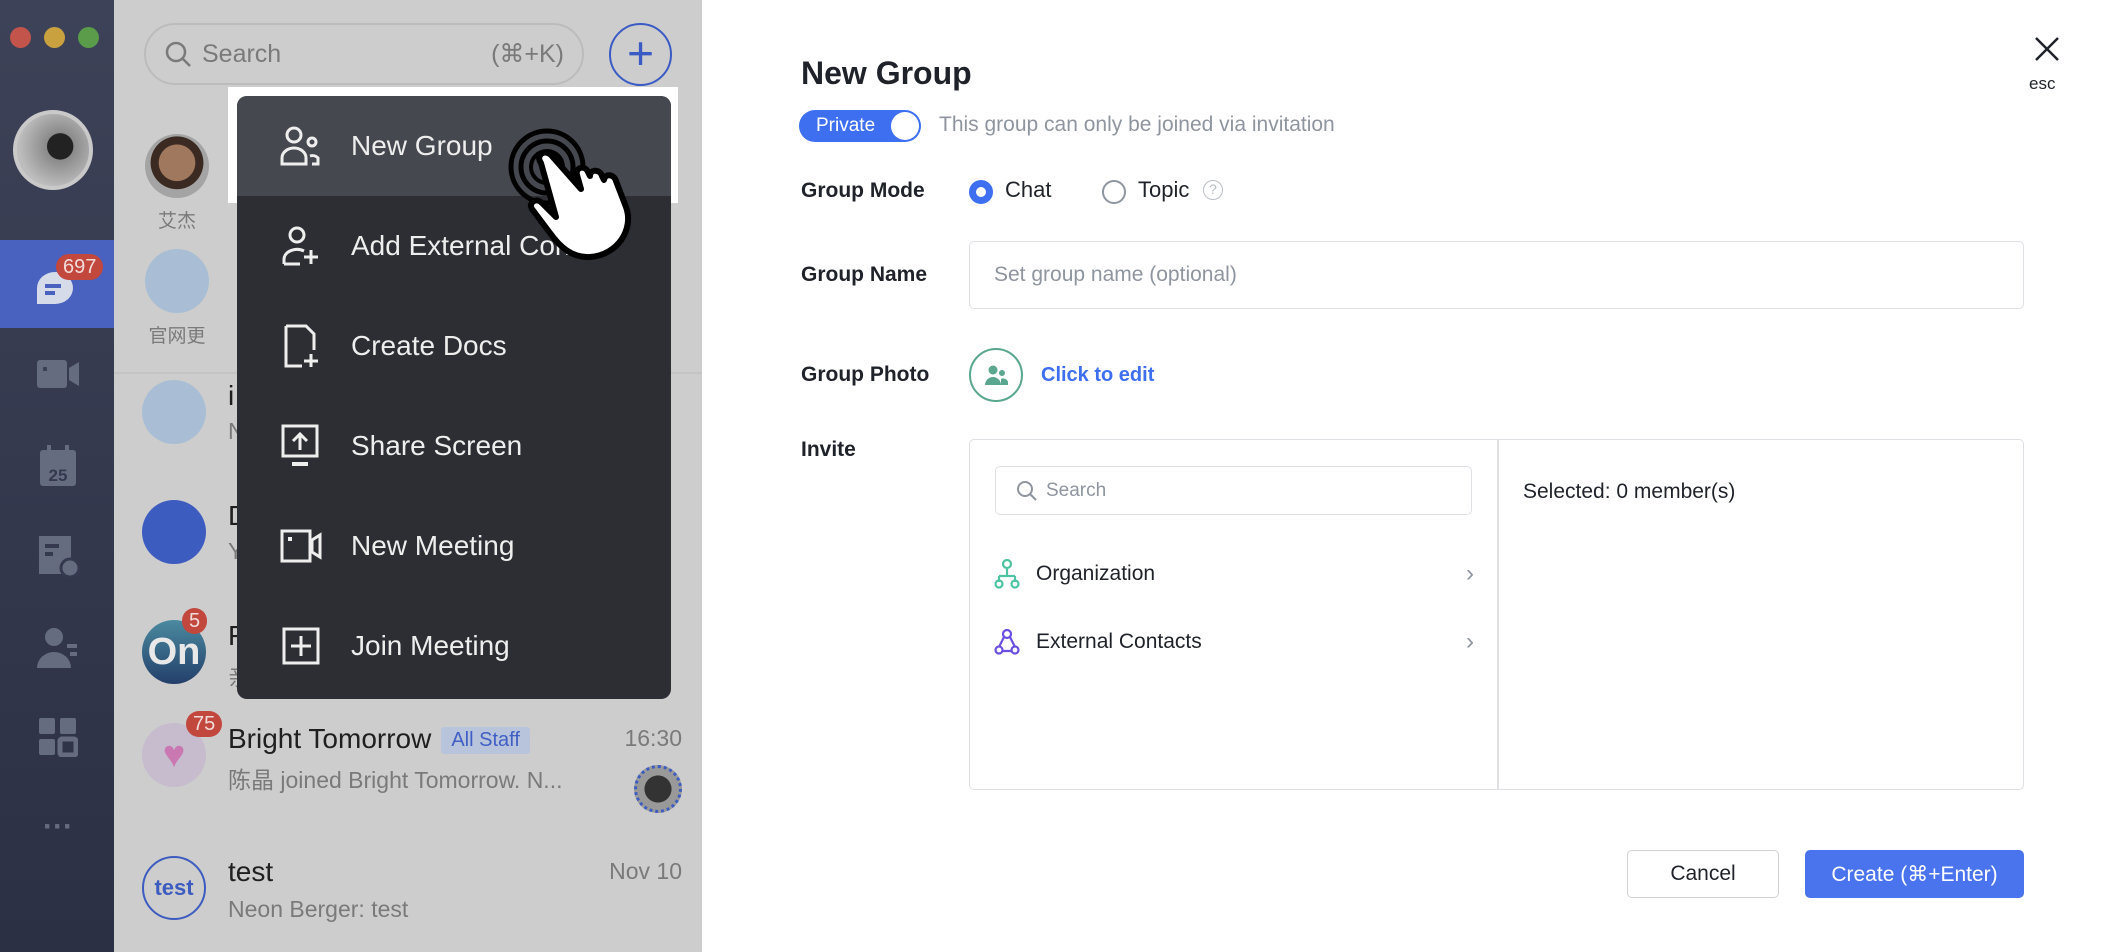  I want to click on sidebar-item-docs, so click(58, 556).